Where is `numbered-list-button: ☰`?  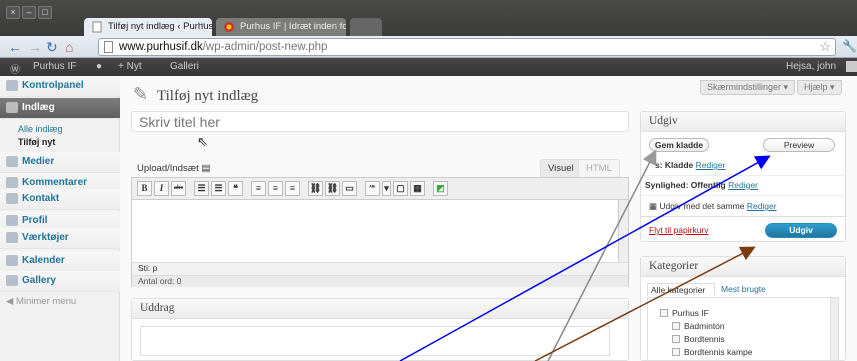 numbered-list-button: ☰ is located at coordinates (218, 188).